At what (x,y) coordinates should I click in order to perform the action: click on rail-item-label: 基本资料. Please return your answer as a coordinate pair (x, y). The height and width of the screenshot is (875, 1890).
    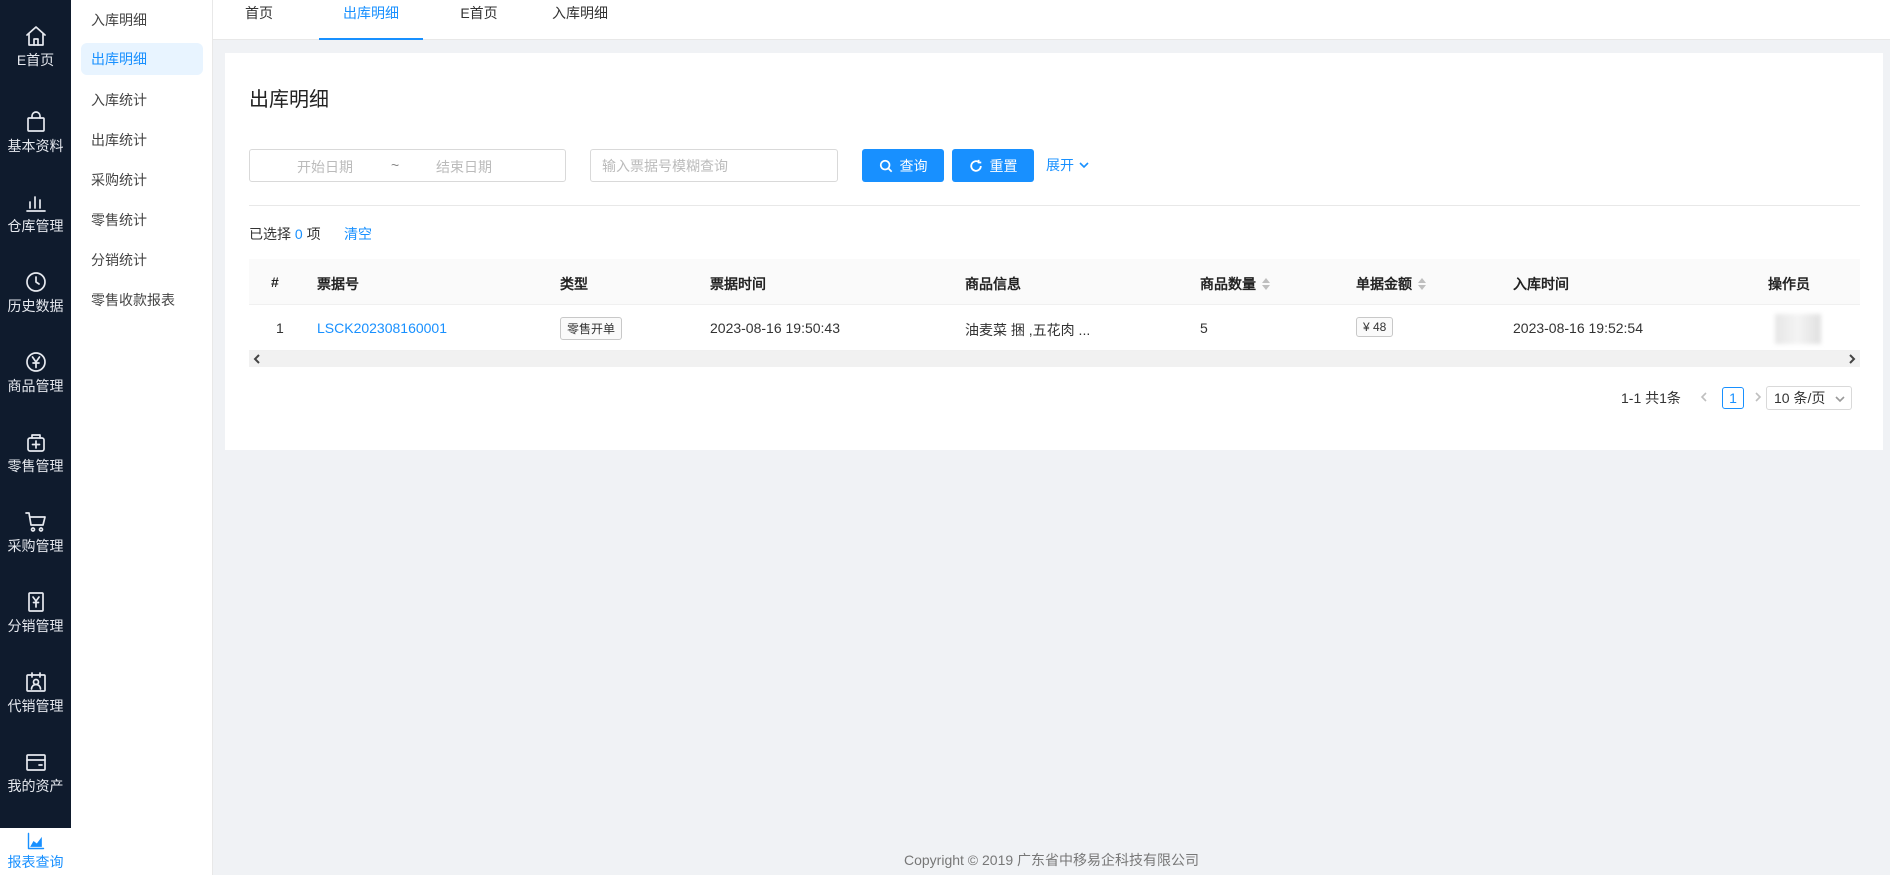
    Looking at the image, I should click on (35, 146).